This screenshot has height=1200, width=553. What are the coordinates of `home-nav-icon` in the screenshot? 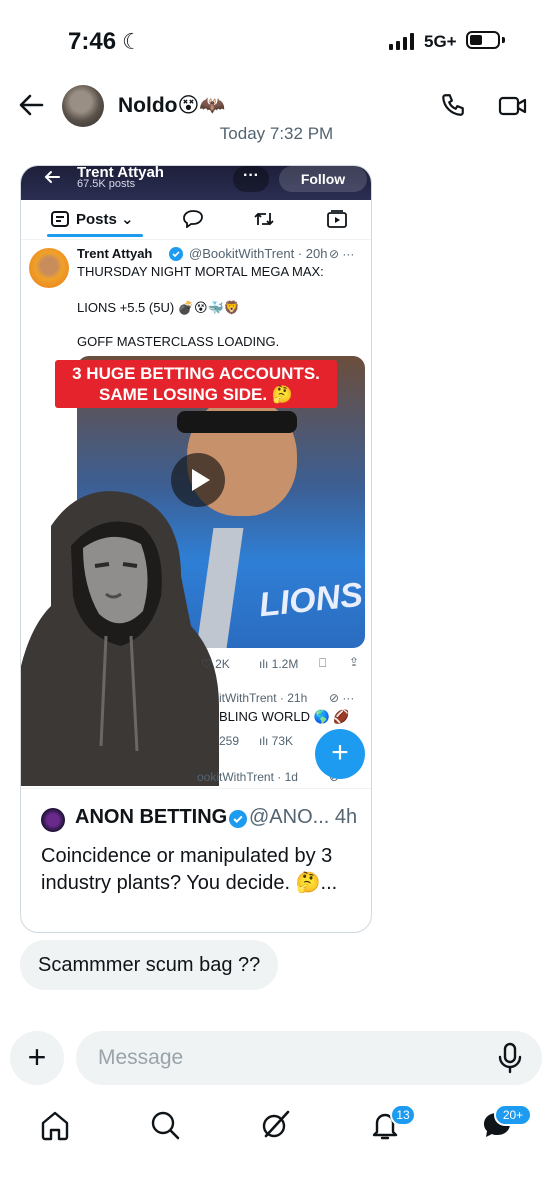 It's located at (56, 1126).